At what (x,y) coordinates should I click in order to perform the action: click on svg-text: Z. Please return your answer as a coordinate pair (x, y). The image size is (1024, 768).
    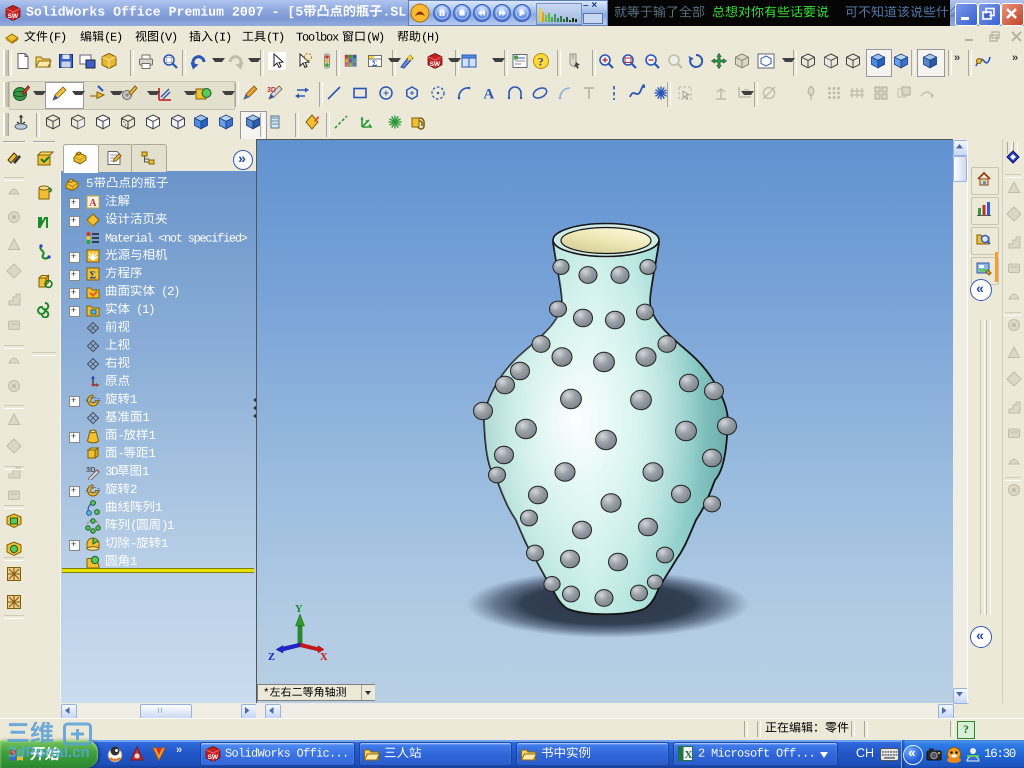
    Looking at the image, I should click on (271, 657).